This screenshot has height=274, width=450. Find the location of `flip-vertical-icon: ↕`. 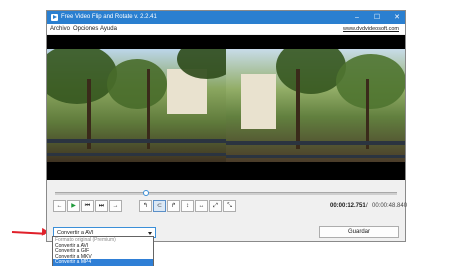

flip-vertical-icon: ↕ is located at coordinates (187, 206).